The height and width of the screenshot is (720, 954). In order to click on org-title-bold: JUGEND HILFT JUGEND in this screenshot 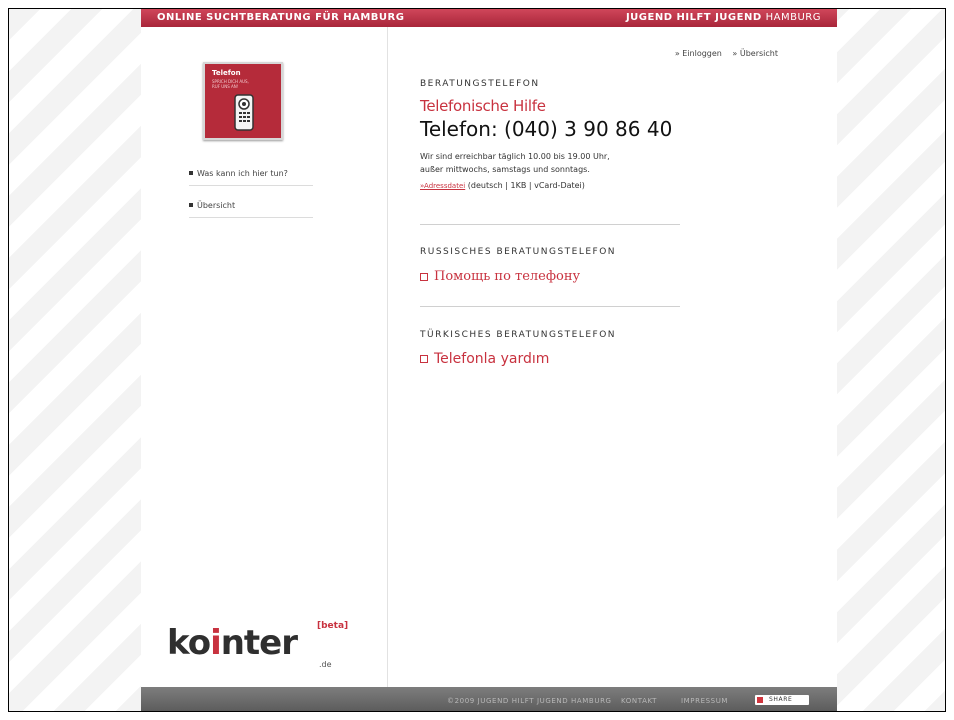, I will do `click(693, 17)`.